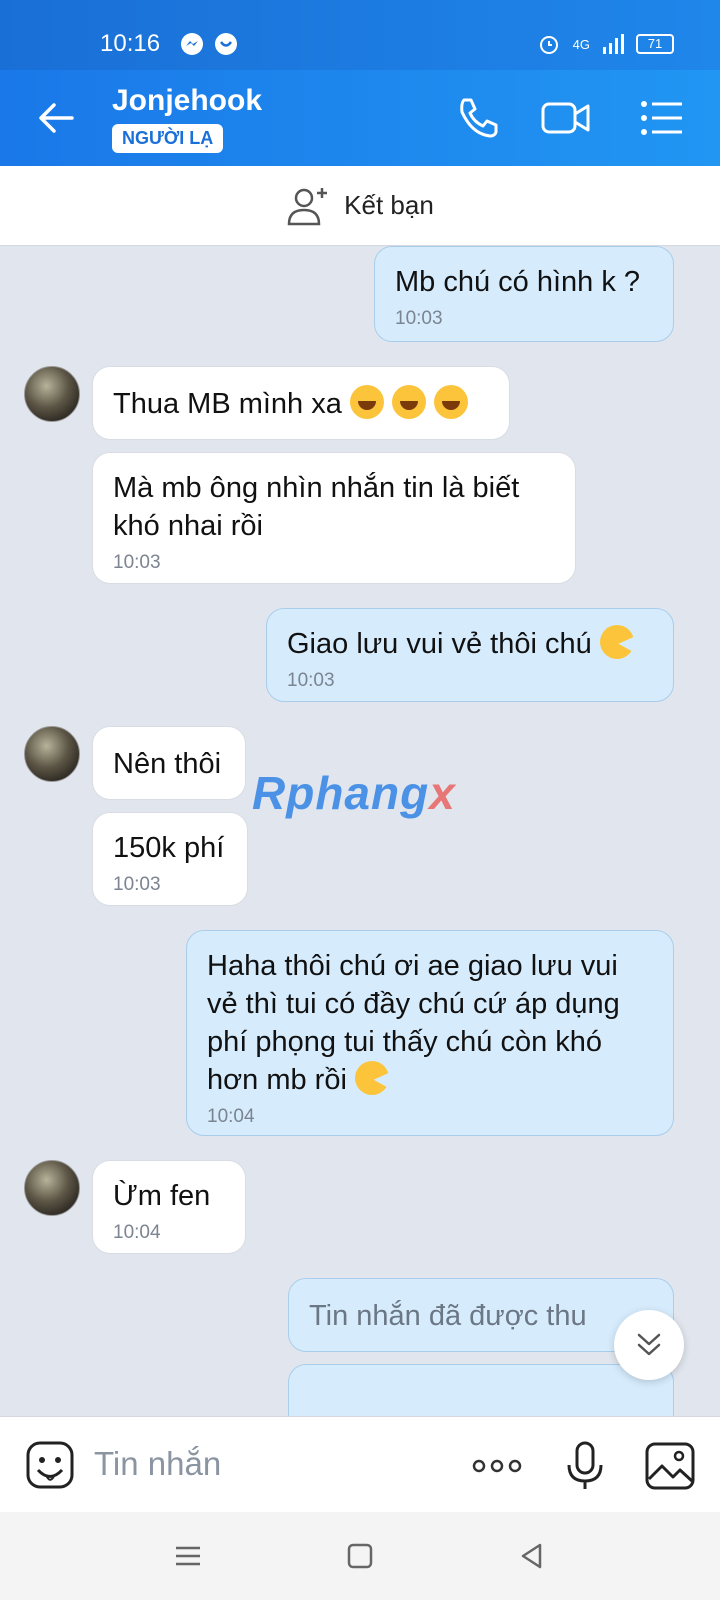 This screenshot has height=1600, width=720. I want to click on message-text: Mb chú có hình k ?, so click(518, 282).